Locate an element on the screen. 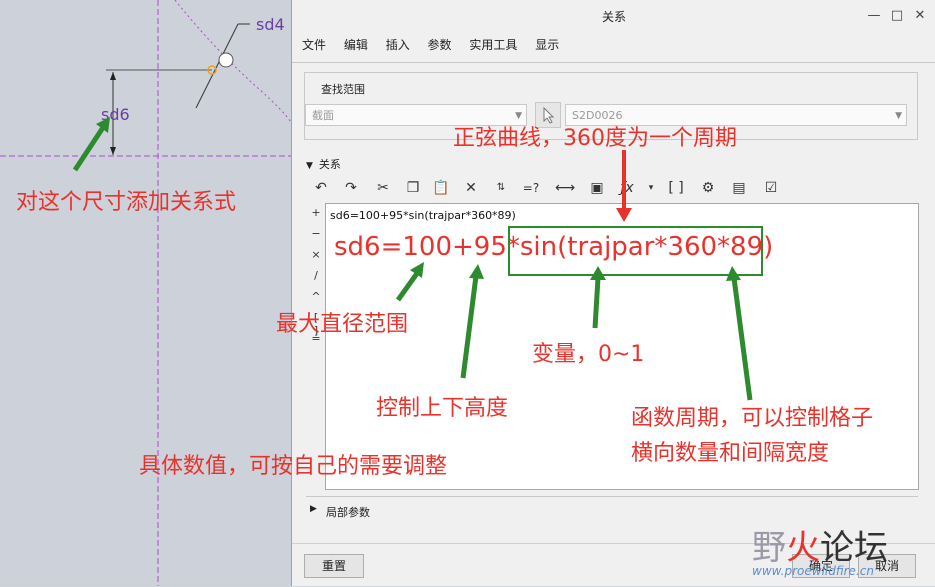 The width and height of the screenshot is (935, 587). watermark-text-right: 论坛 is located at coordinates (854, 548).